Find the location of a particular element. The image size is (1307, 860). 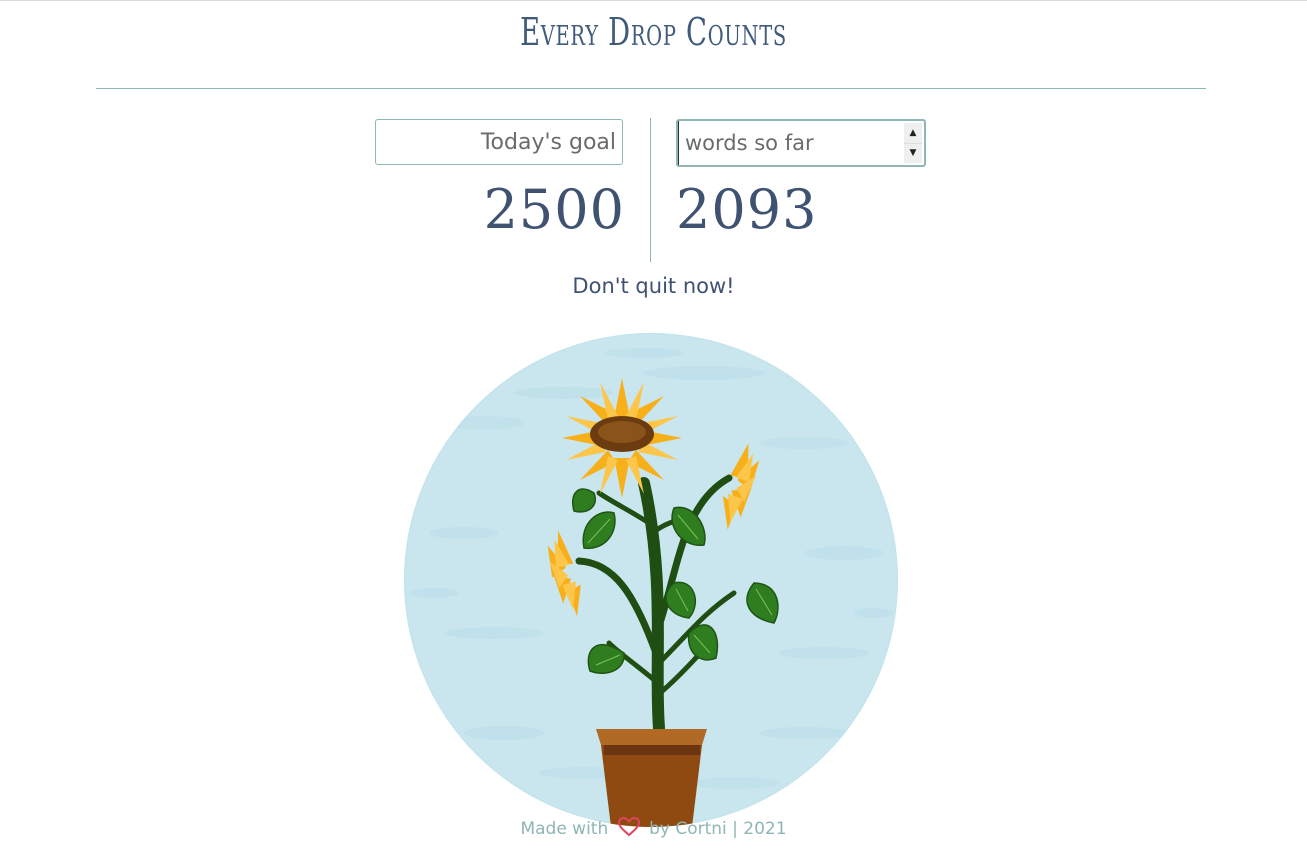

heart-icon is located at coordinates (628, 829).